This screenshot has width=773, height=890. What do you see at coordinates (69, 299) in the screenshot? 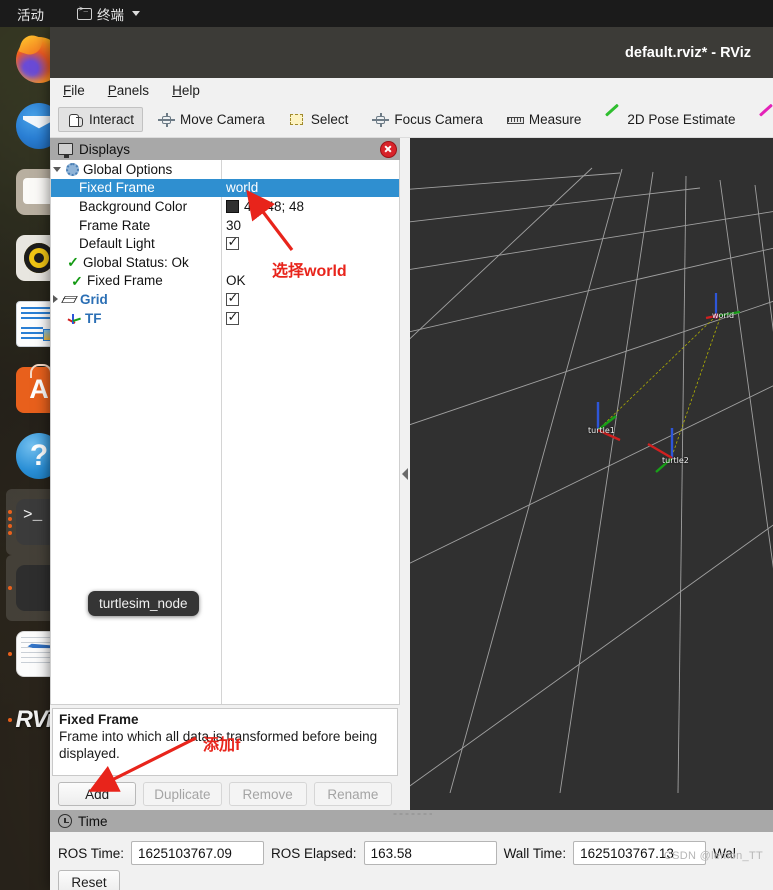
I see `grid-icon` at bounding box center [69, 299].